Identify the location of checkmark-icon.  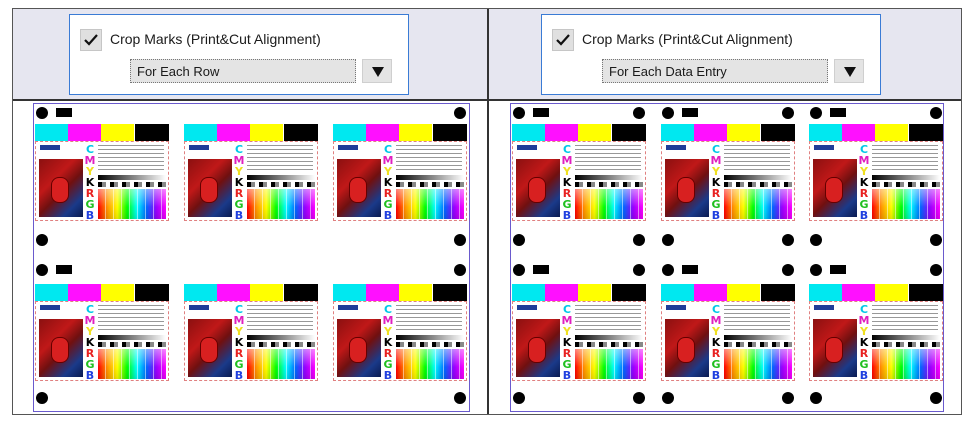
(91, 40).